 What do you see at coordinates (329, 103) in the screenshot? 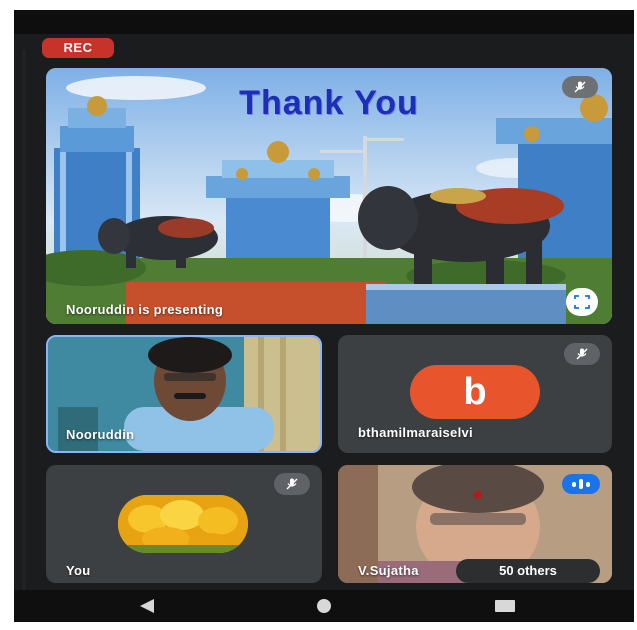
I see `slide-title: Thank You` at bounding box center [329, 103].